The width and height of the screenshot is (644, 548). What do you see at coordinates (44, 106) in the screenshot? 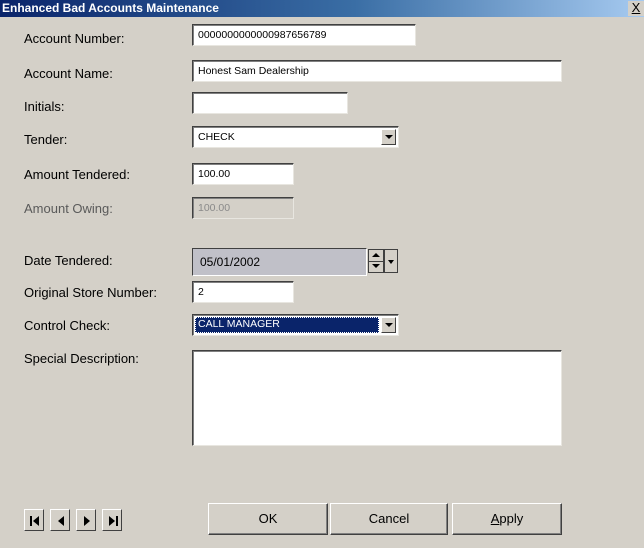
I see `initials-label: Initials:` at bounding box center [44, 106].